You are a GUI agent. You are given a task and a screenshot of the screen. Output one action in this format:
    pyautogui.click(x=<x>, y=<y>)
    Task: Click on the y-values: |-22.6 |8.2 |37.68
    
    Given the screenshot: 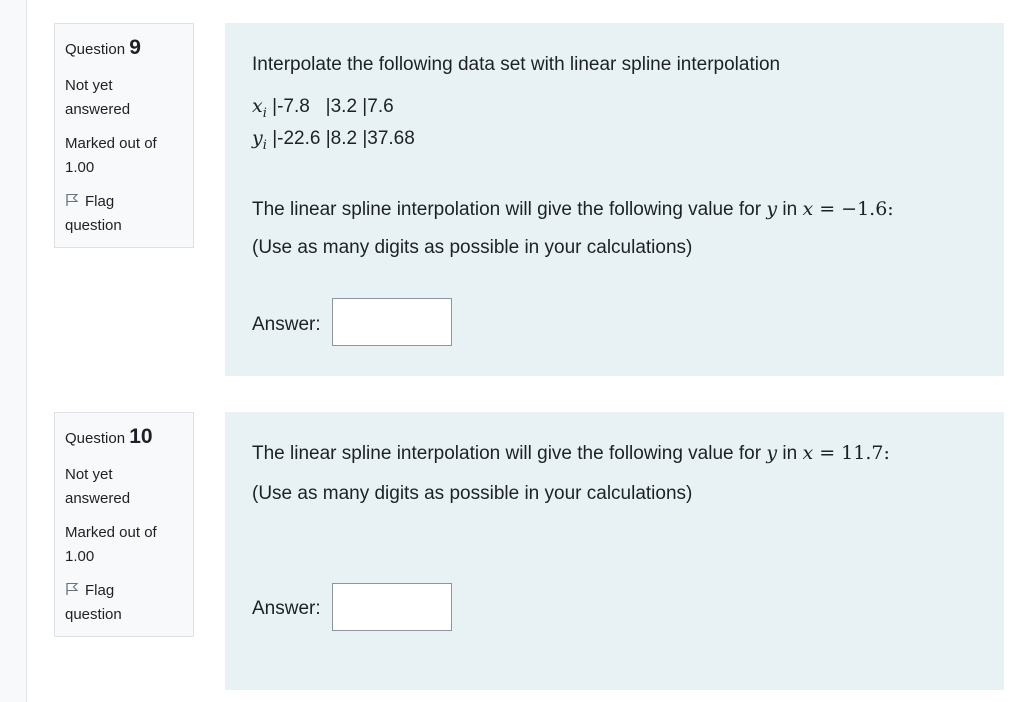 What is the action you would take?
    pyautogui.click(x=343, y=138)
    